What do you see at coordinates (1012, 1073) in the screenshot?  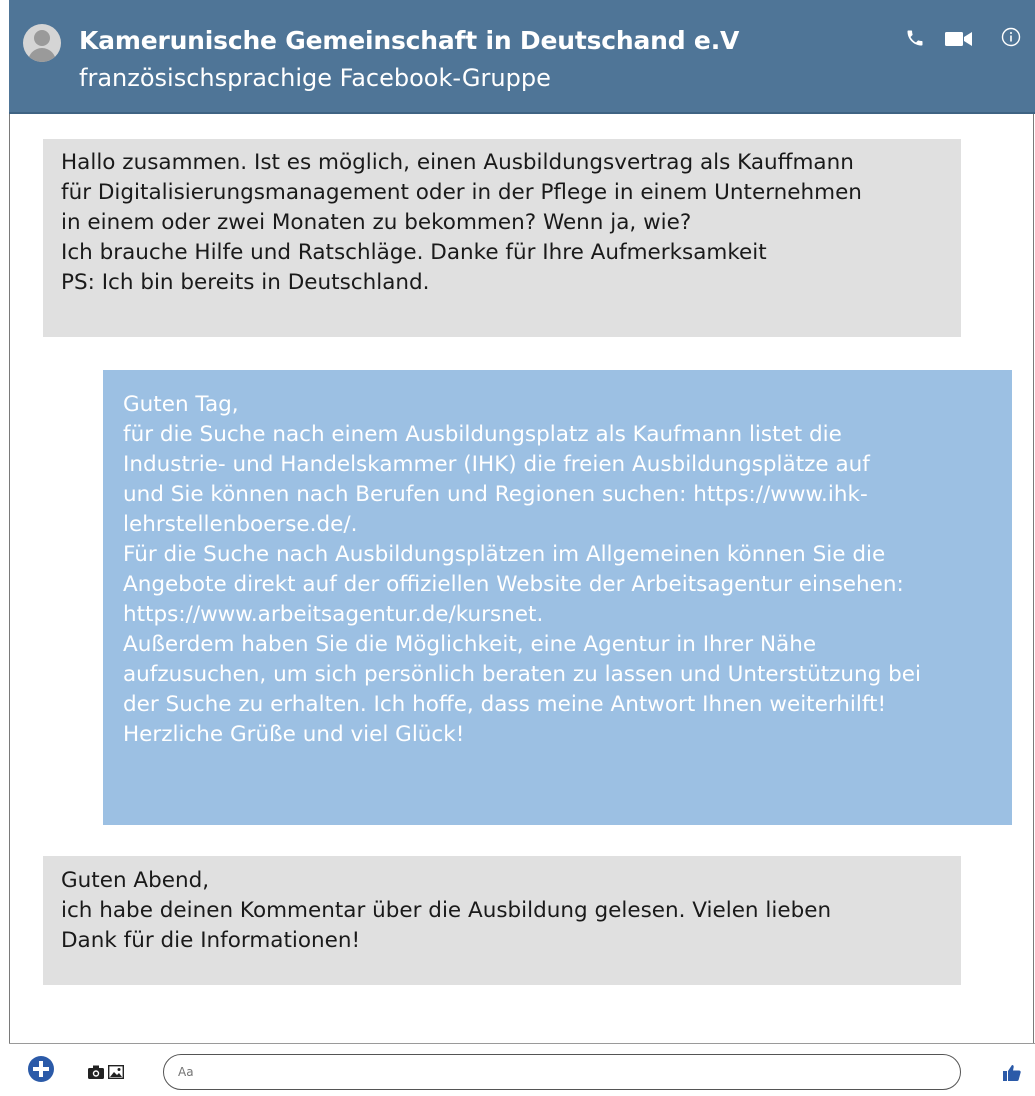 I see `thumbs-up-icon` at bounding box center [1012, 1073].